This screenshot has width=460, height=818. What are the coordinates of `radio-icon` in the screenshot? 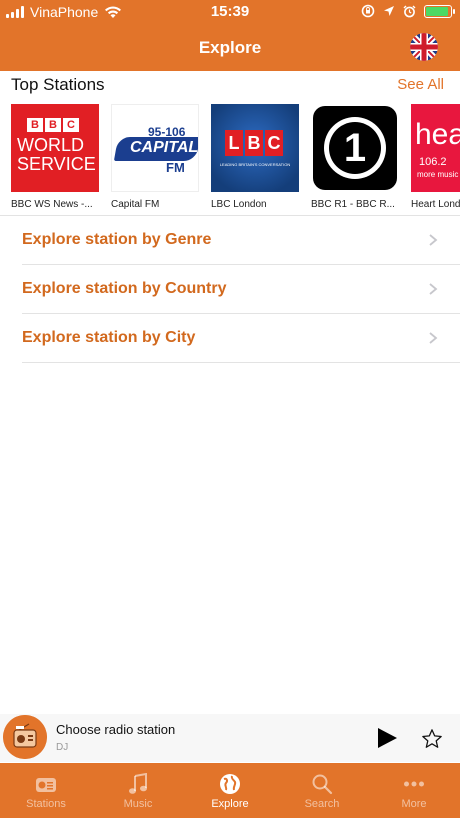 It's located at (46, 785).